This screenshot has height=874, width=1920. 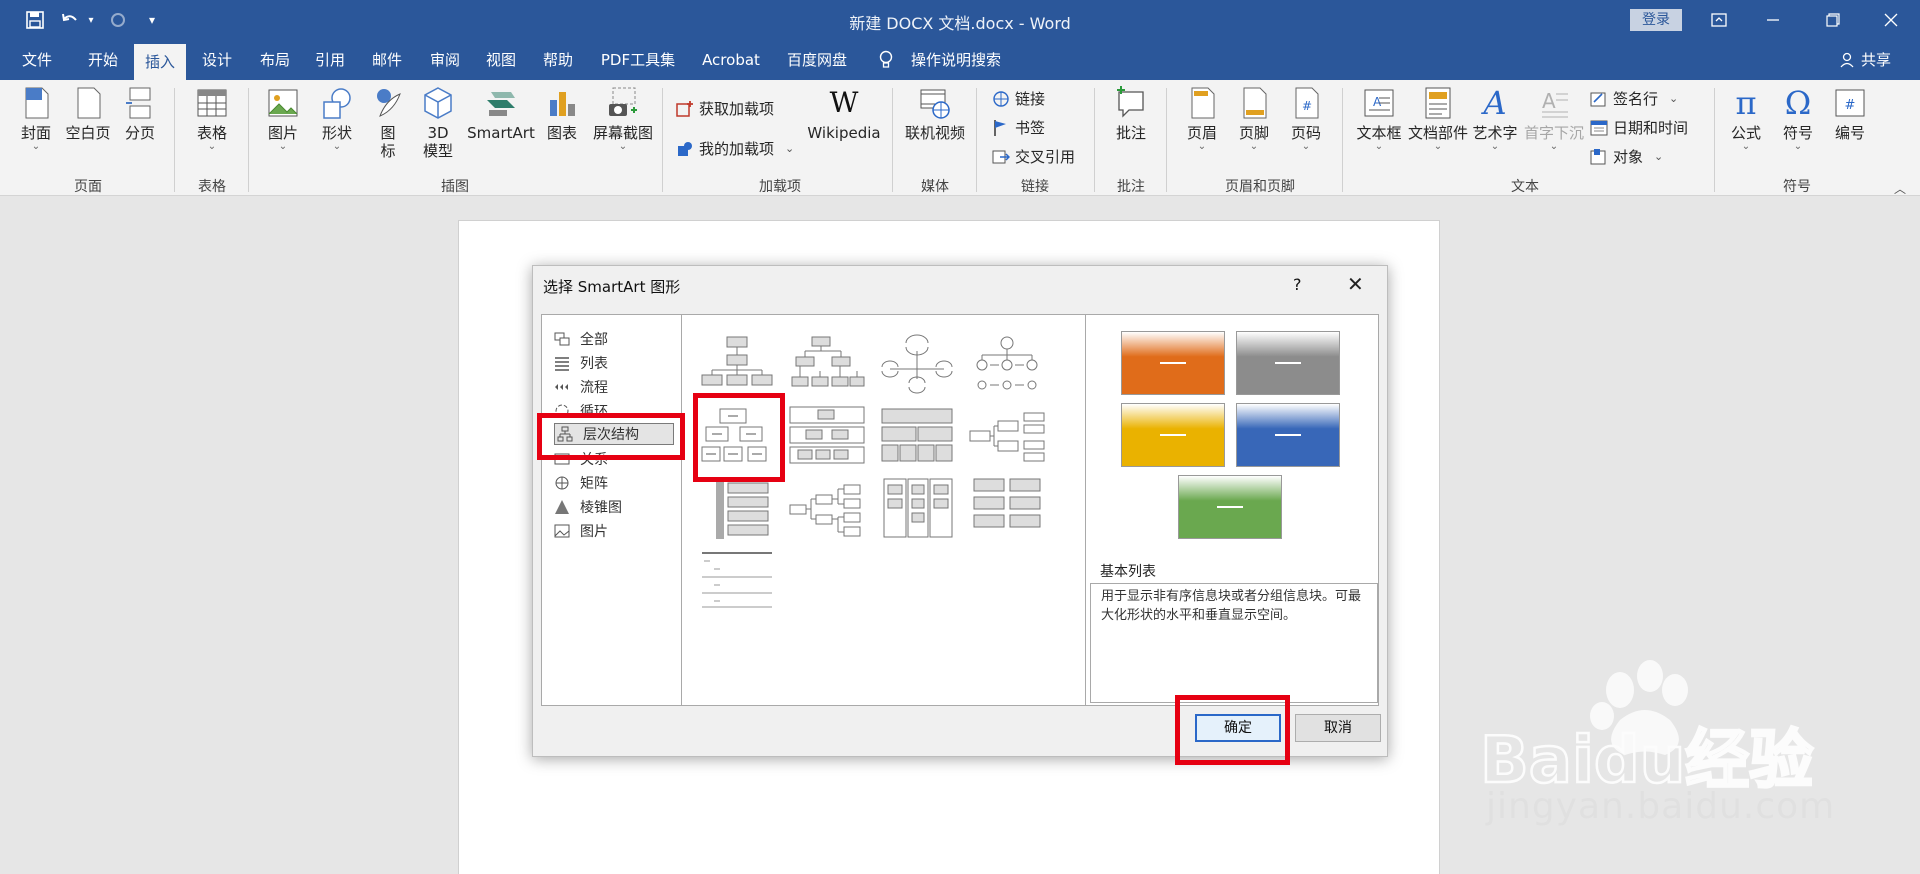 What do you see at coordinates (337, 119) in the screenshot?
I see `shapes-button: 形状 ⌄` at bounding box center [337, 119].